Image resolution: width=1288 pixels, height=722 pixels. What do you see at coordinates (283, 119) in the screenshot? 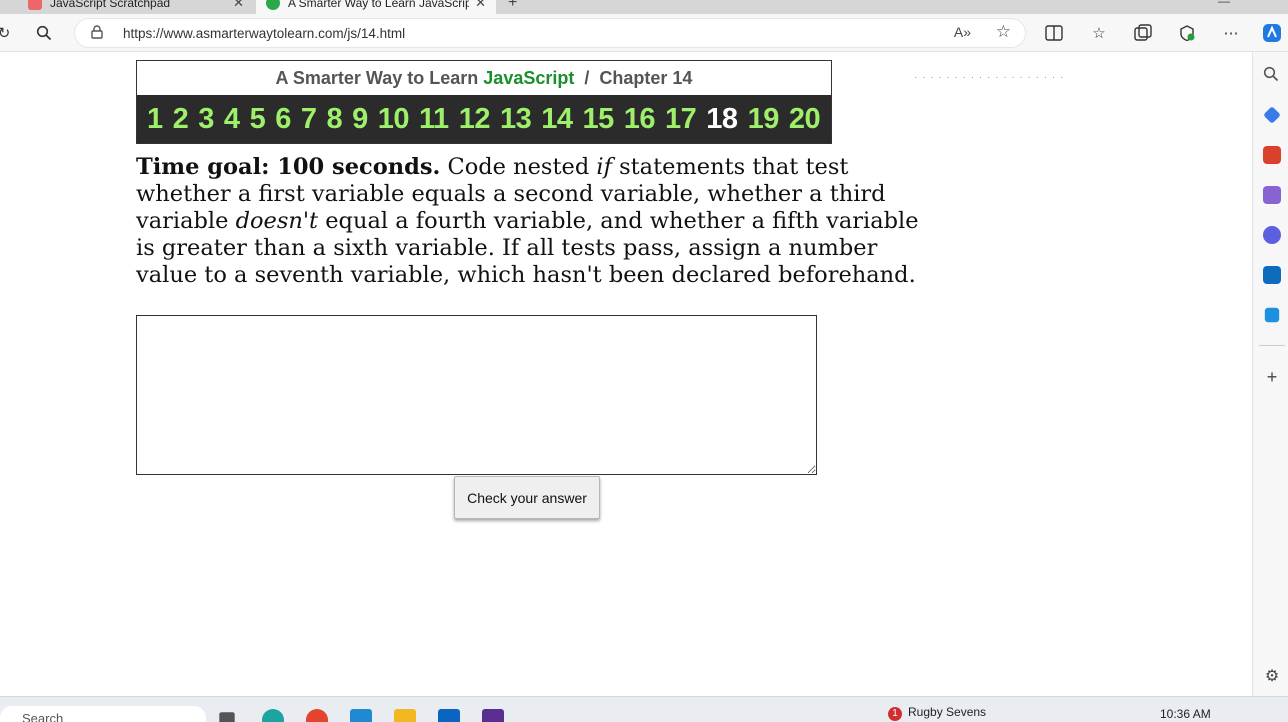
I see `chapter-link-6: 6` at bounding box center [283, 119].